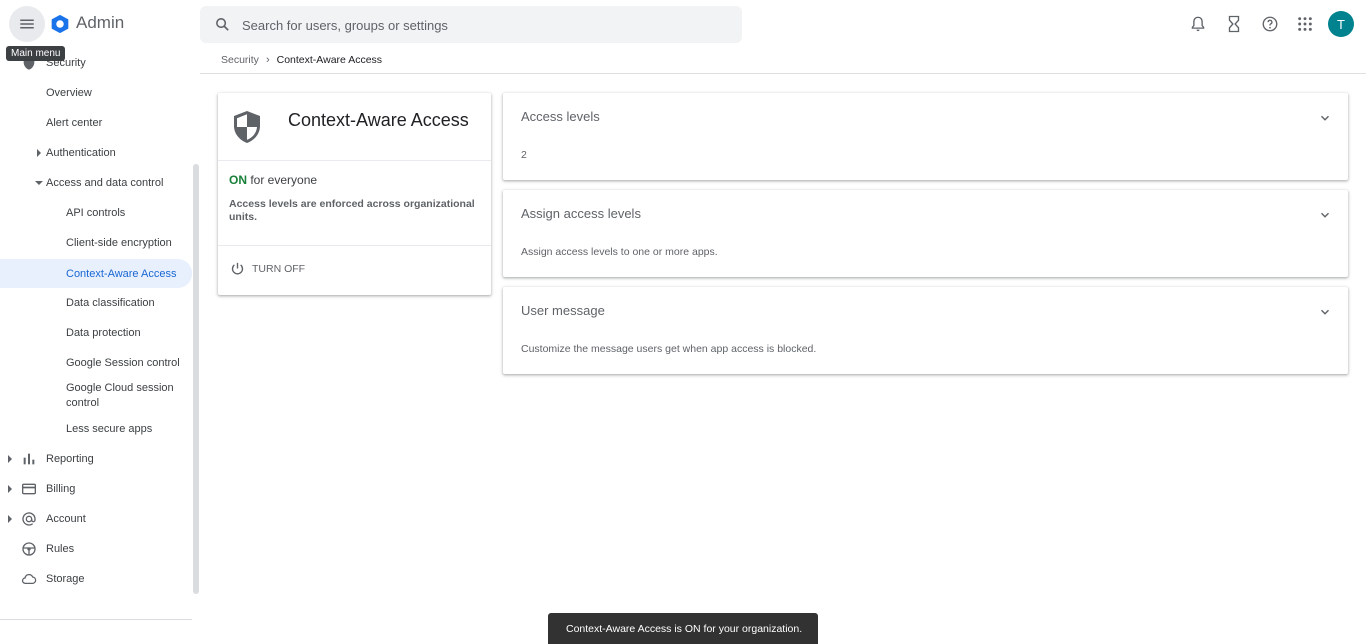 The height and width of the screenshot is (644, 1366). What do you see at coordinates (267, 60) in the screenshot?
I see `chevron-right-icon: ›` at bounding box center [267, 60].